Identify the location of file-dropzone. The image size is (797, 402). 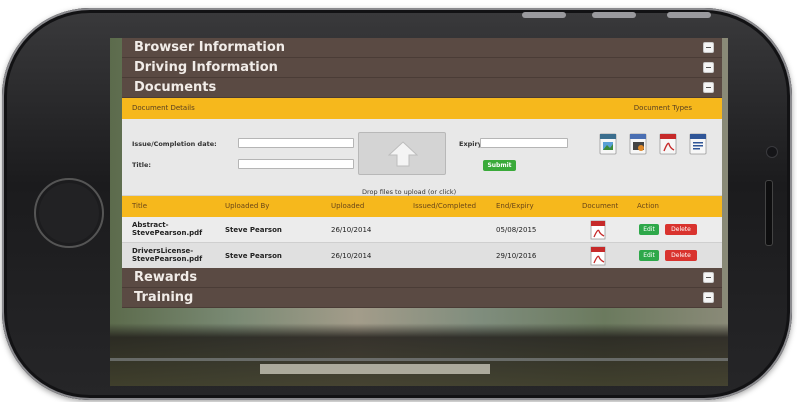
(402, 153).